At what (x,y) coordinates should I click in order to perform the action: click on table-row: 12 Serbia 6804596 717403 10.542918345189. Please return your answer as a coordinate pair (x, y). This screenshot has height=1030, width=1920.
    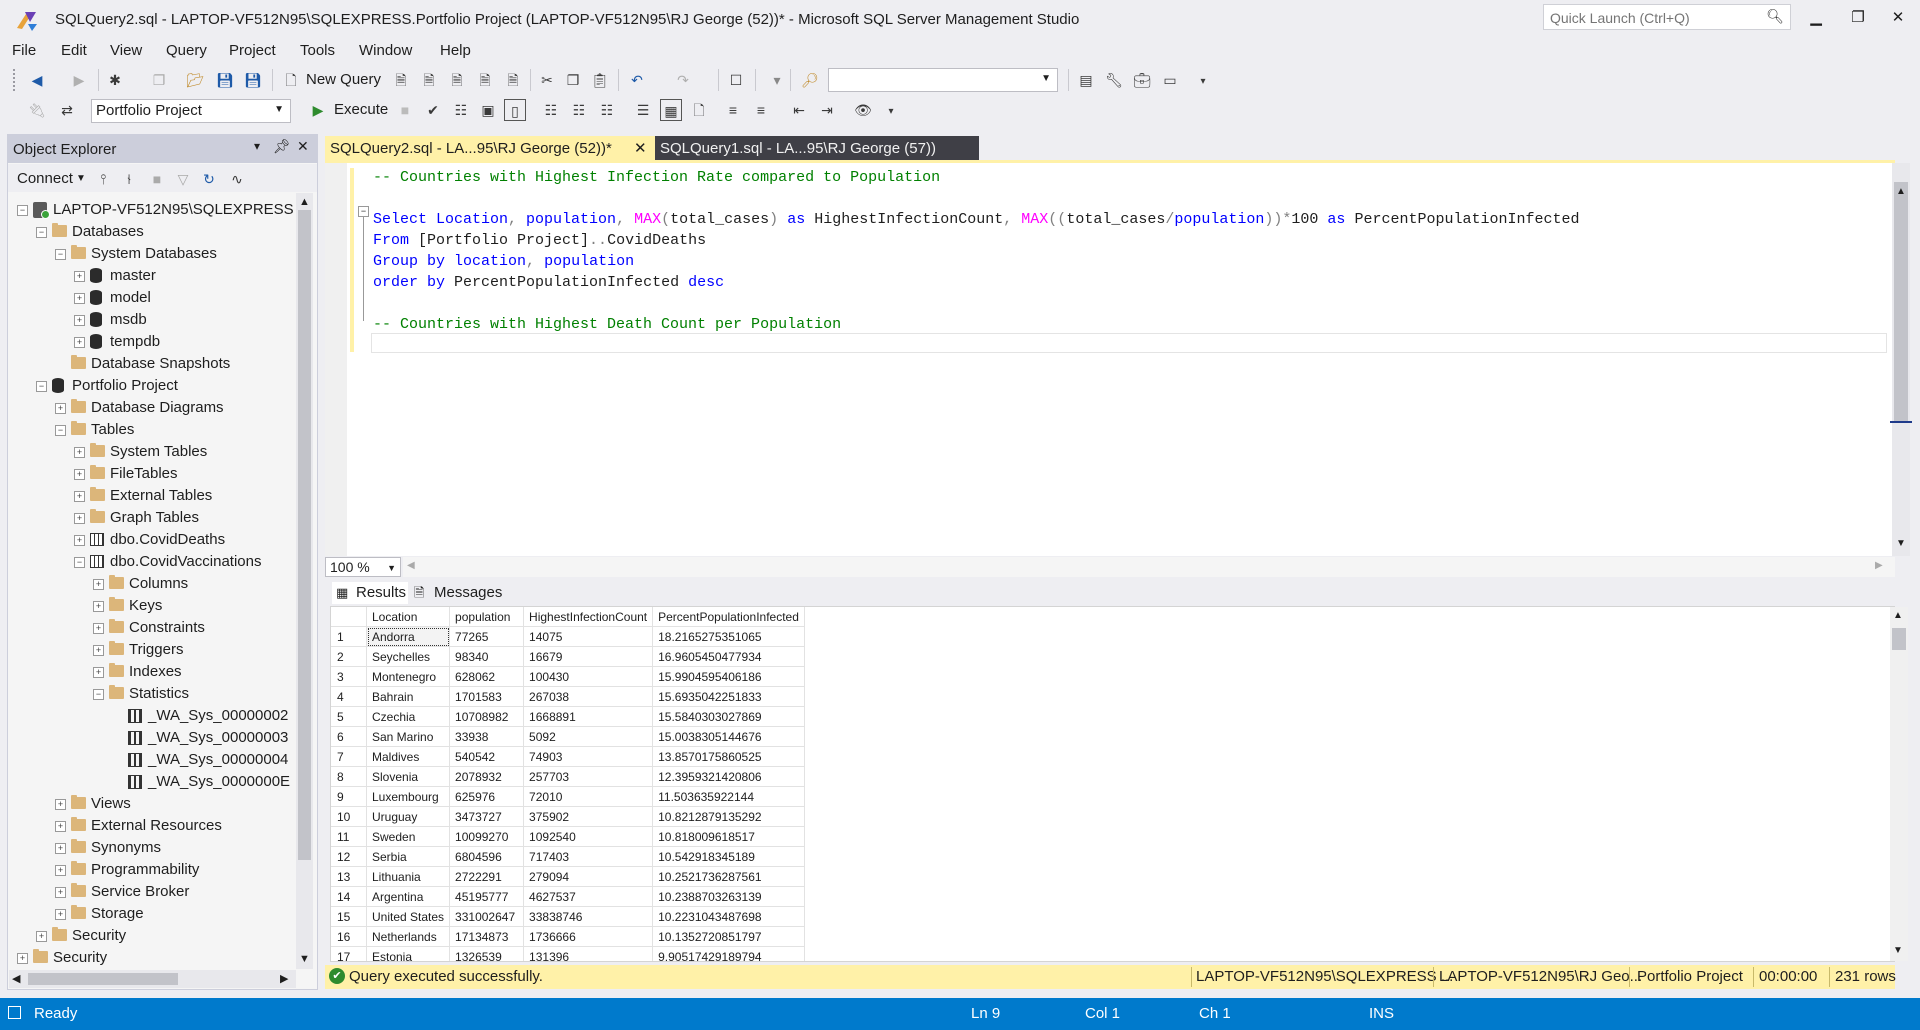
    Looking at the image, I should click on (568, 856).